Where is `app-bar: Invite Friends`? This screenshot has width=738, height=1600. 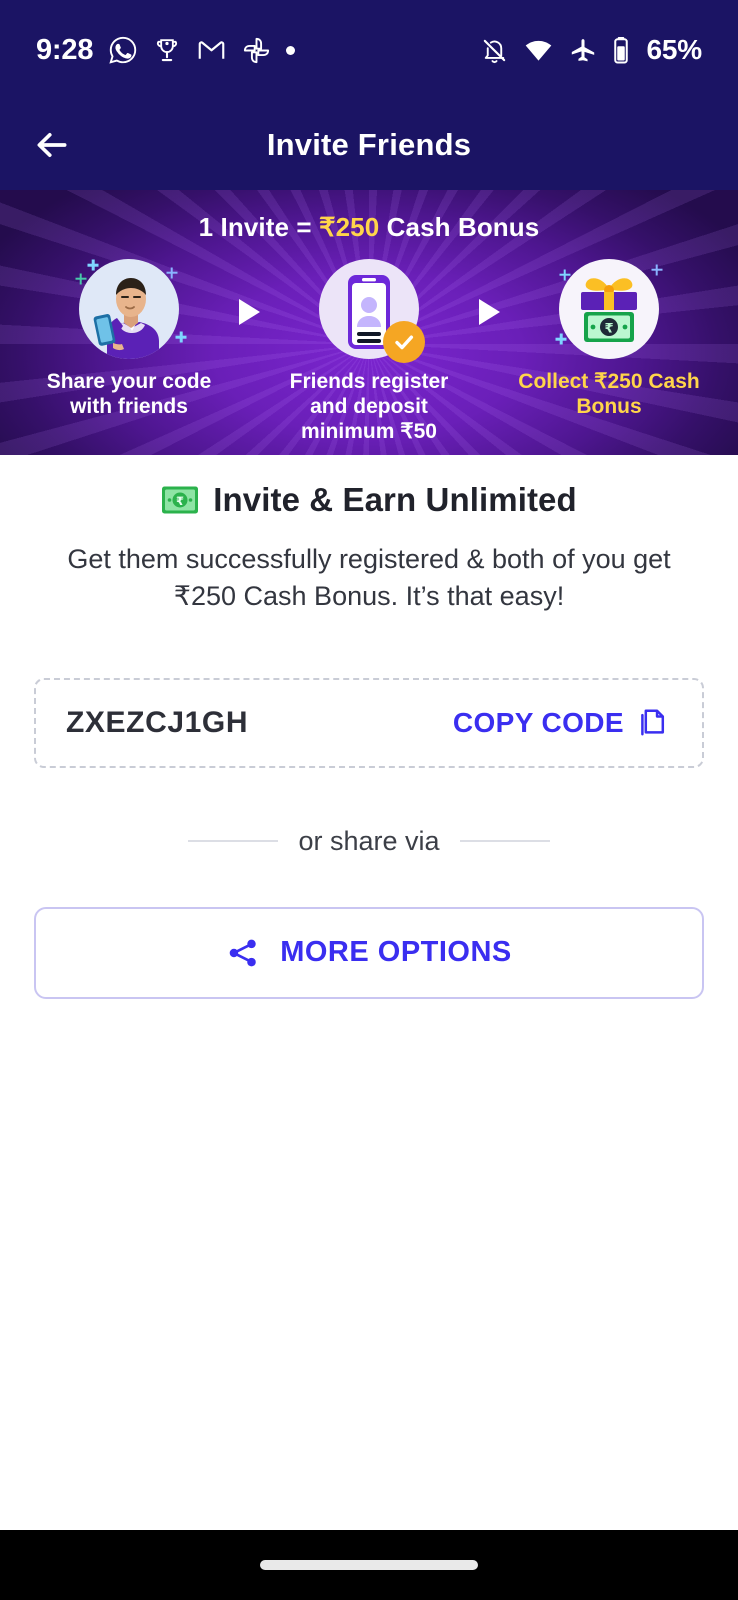
app-bar: Invite Friends is located at coordinates (369, 145).